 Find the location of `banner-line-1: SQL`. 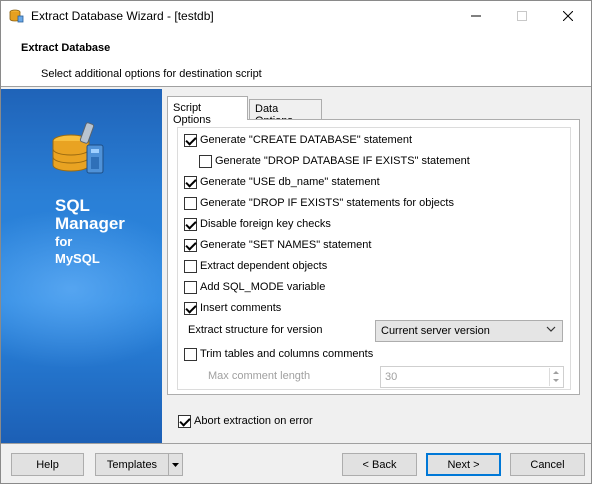

banner-line-1: SQL is located at coordinates (72, 205).